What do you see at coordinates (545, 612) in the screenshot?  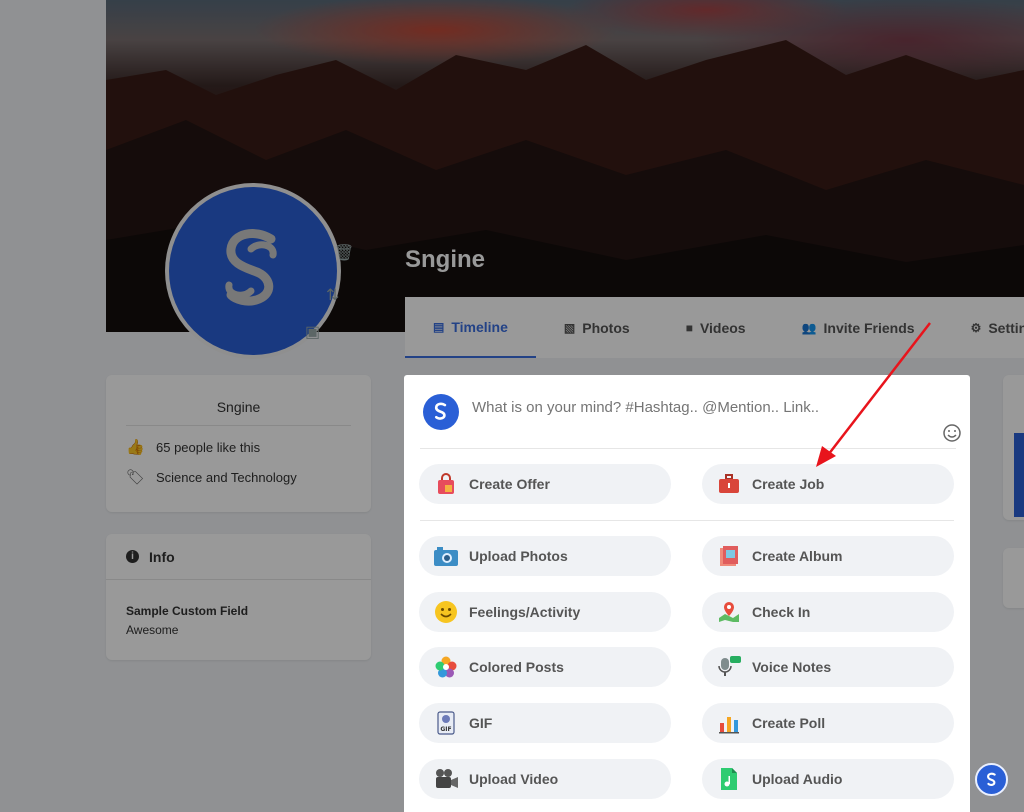 I see `feelings-activity-button: Feelings/Activity` at bounding box center [545, 612].